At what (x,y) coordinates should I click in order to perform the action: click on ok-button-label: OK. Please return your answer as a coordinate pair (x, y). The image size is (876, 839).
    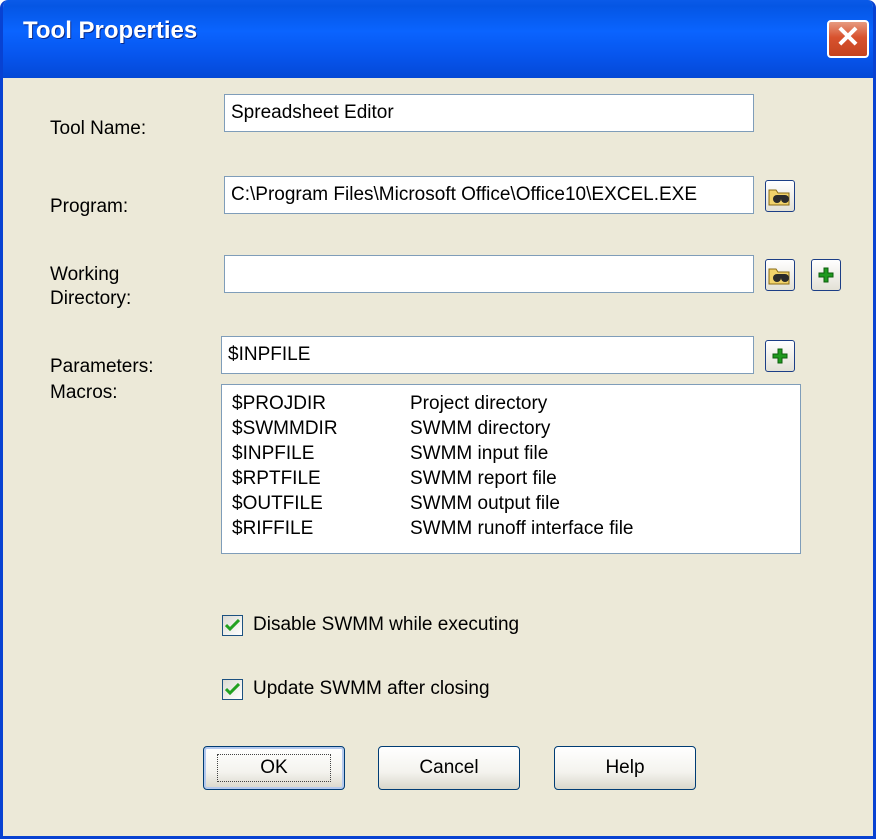
    Looking at the image, I should click on (274, 768).